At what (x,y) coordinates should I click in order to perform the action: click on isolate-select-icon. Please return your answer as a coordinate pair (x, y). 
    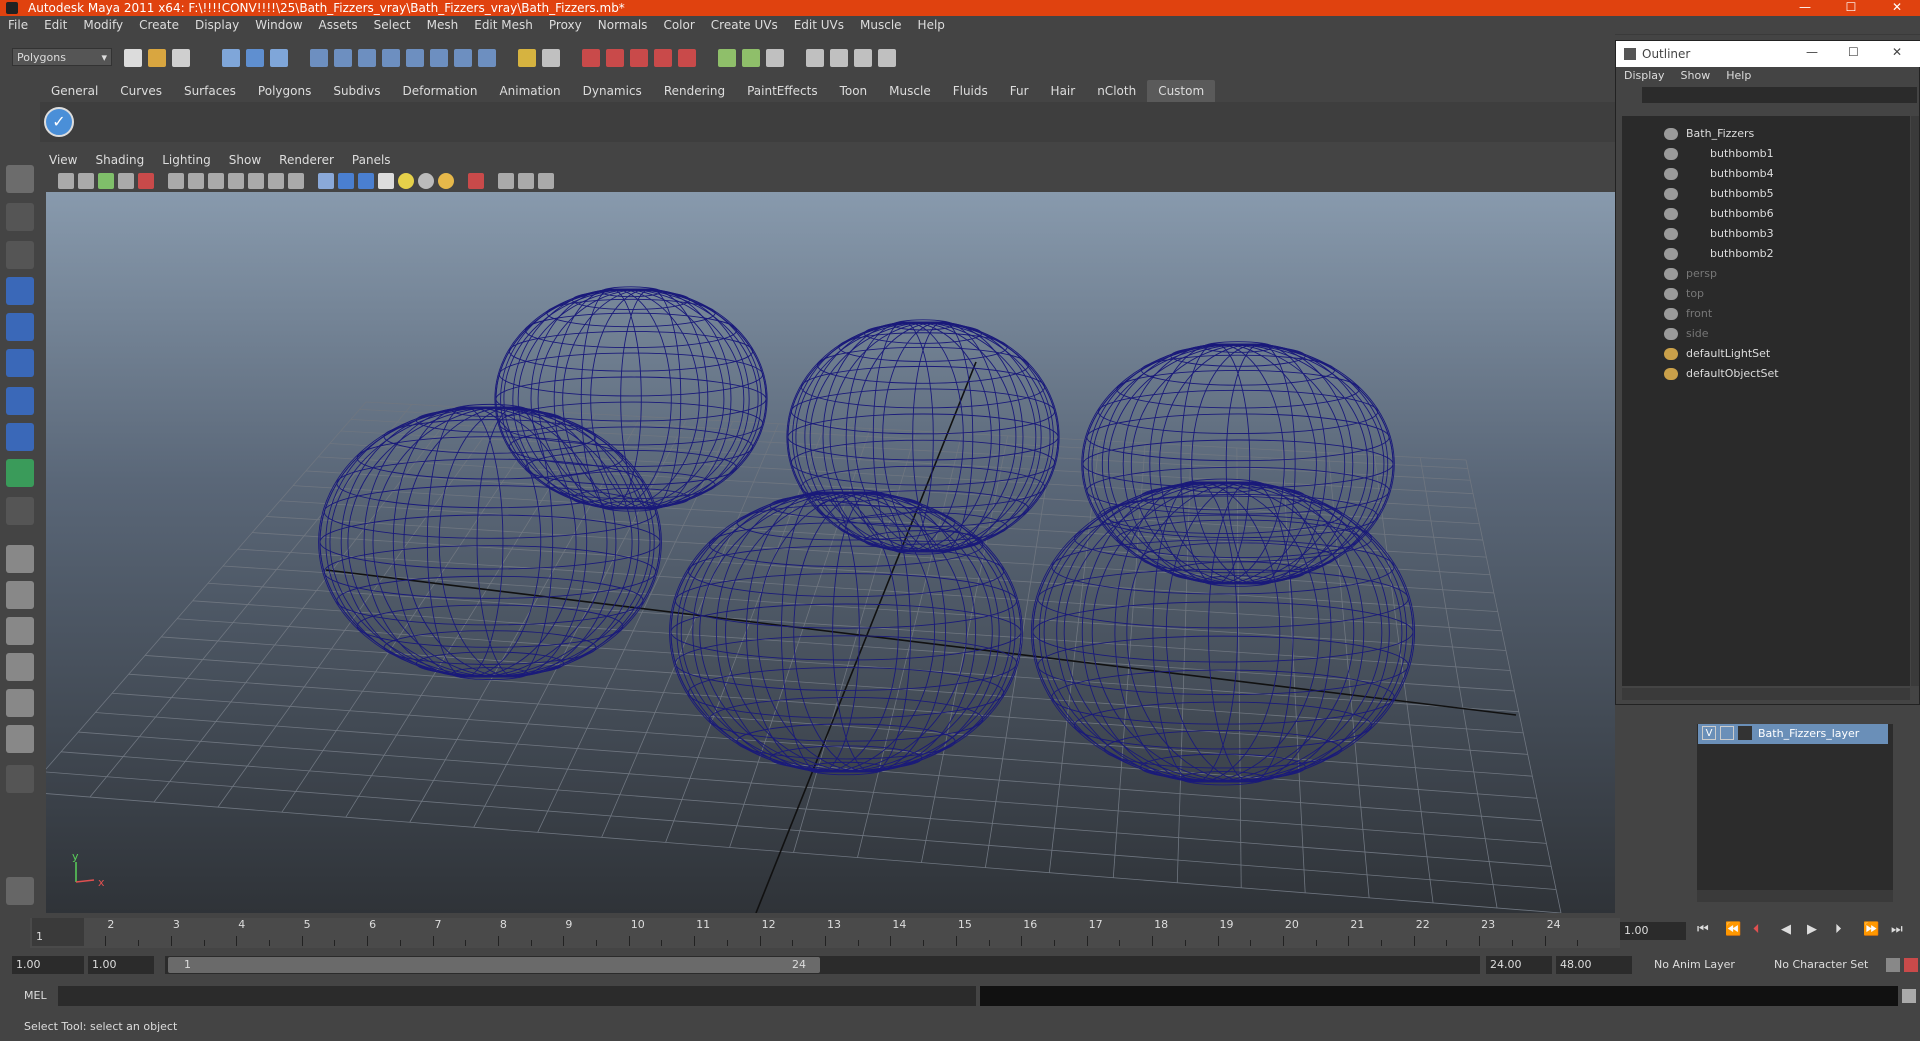
    Looking at the image, I should click on (476, 181).